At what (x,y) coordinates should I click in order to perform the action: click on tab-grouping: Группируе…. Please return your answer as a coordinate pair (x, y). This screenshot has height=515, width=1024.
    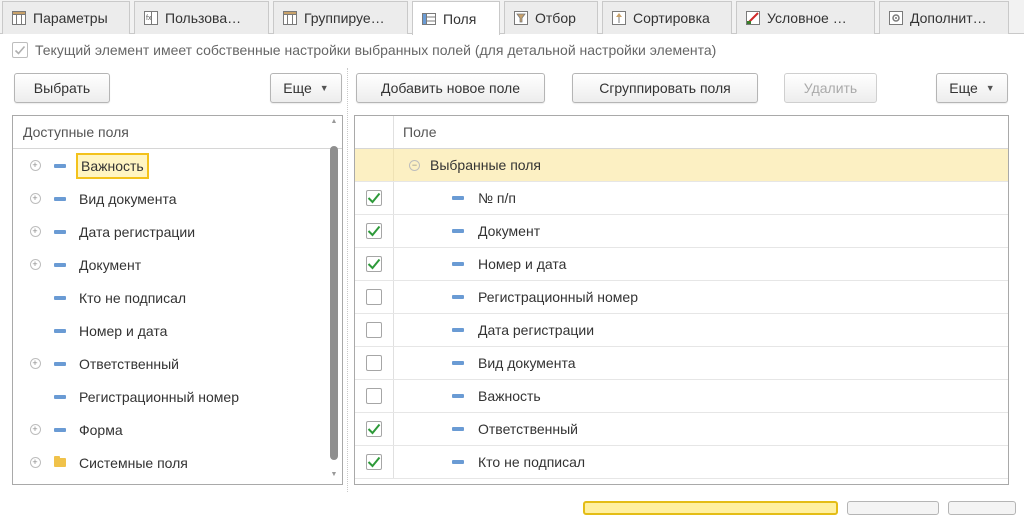
    Looking at the image, I should click on (340, 17).